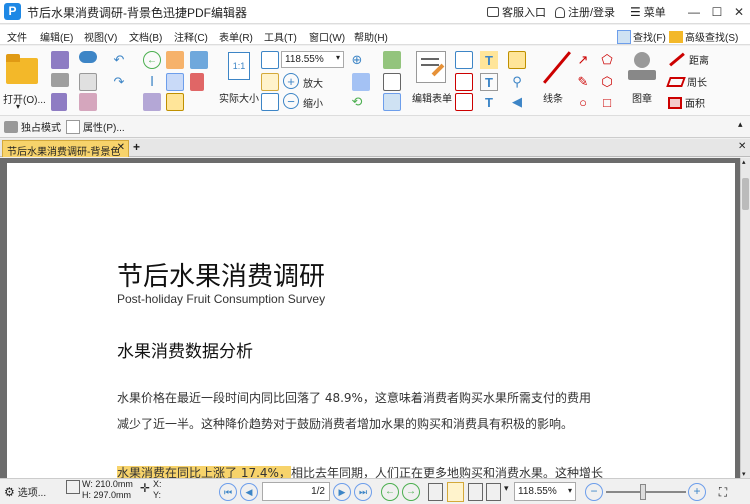 The height and width of the screenshot is (504, 750). Describe the element at coordinates (17, 36) in the screenshot. I see `menu-file: 文件` at that location.